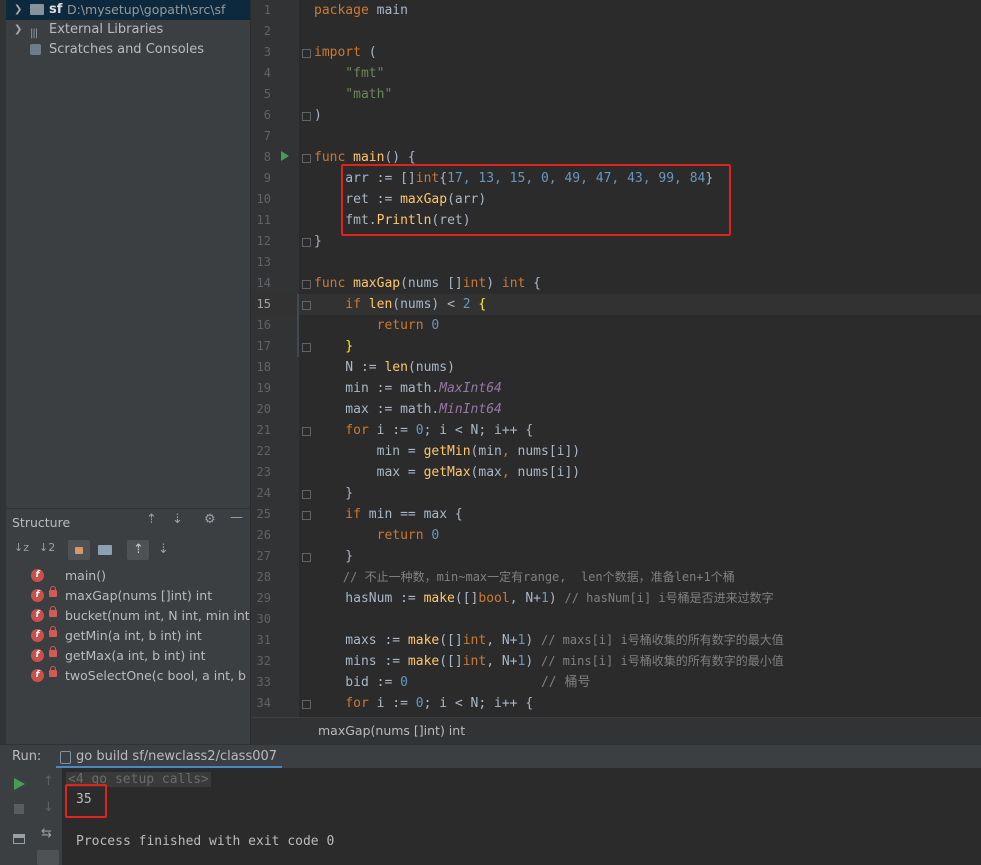 This screenshot has height=865, width=981. What do you see at coordinates (19, 839) in the screenshot?
I see `layout-icon` at bounding box center [19, 839].